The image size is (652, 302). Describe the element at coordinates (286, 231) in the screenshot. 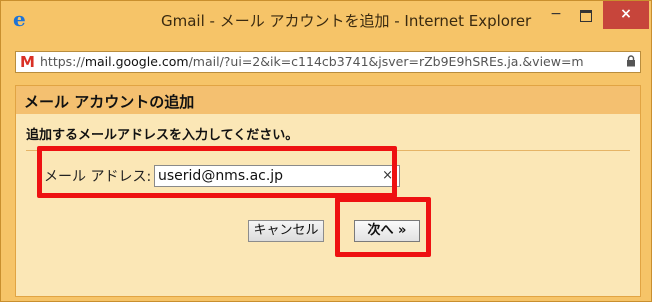

I see `cancel-button: キャンセル` at that location.